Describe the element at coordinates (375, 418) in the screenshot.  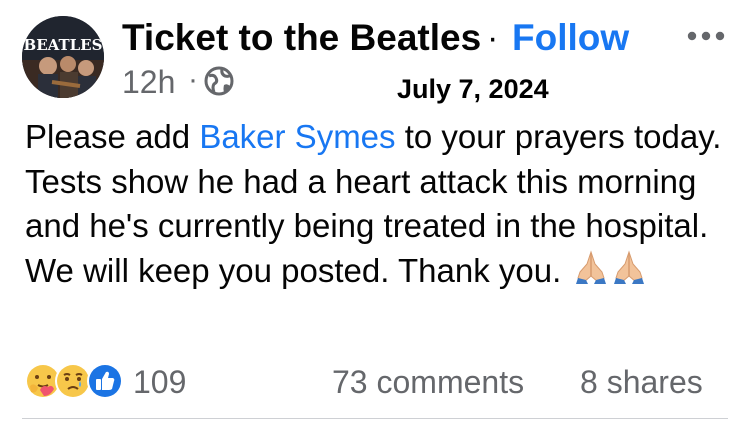
I see `footer-divider` at that location.